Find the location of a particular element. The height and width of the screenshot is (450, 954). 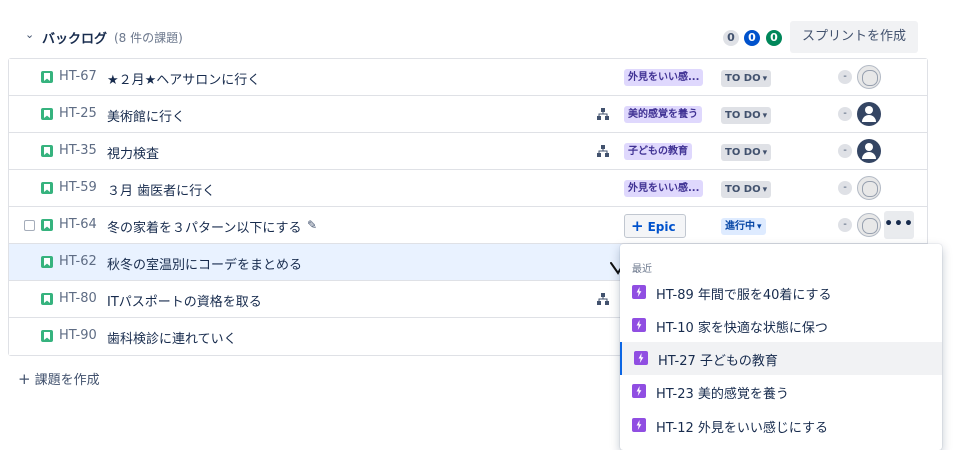

epic-option-label: HT-12 外見をいい感じにする is located at coordinates (742, 428).